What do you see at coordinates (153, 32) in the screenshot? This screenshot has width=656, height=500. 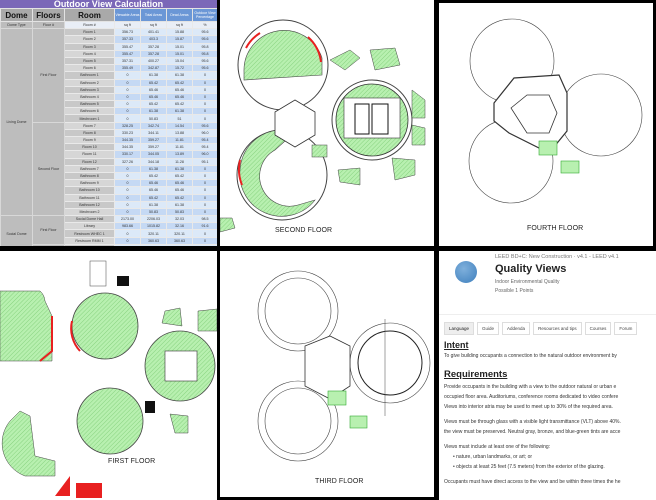 I see `value-cell: 401.41` at bounding box center [153, 32].